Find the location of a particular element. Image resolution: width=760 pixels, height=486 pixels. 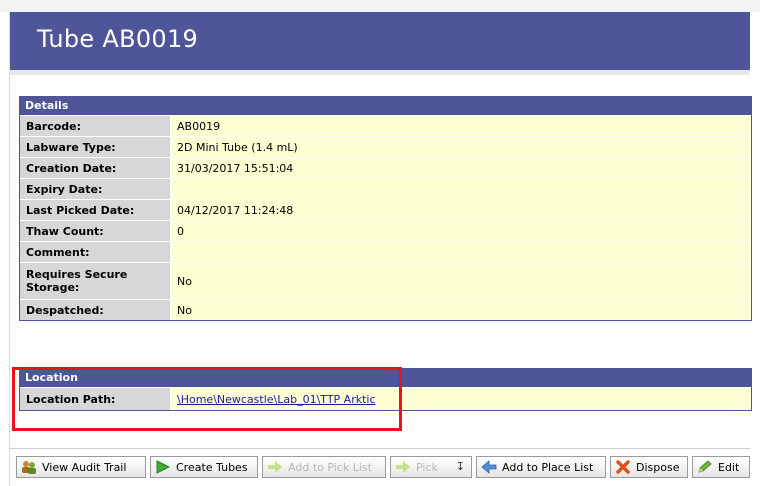

pick-dropdown-icon: ↧ is located at coordinates (460, 466).